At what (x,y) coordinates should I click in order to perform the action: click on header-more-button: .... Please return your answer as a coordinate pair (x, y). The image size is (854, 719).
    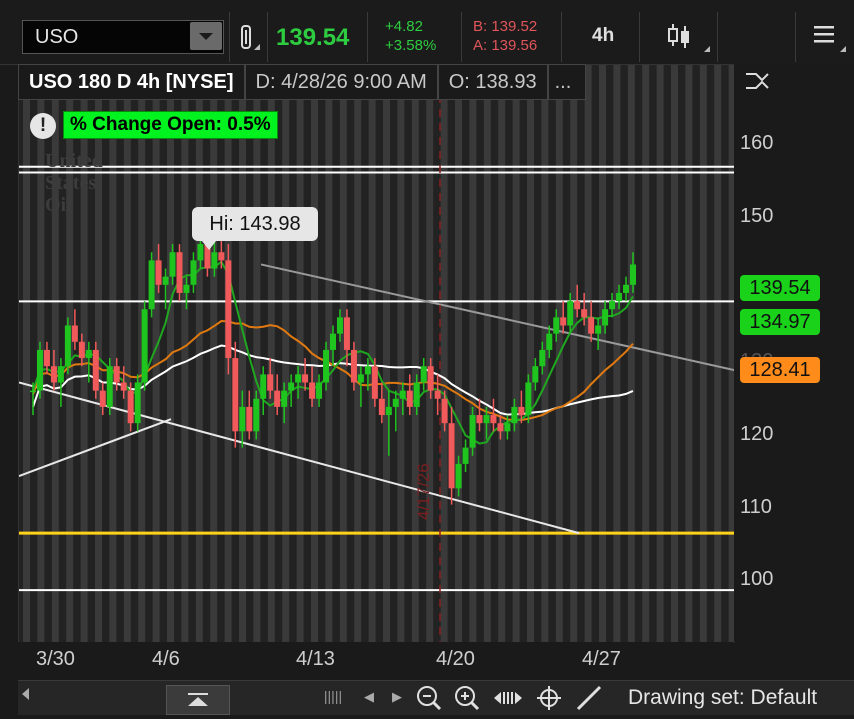
    Looking at the image, I should click on (566, 82).